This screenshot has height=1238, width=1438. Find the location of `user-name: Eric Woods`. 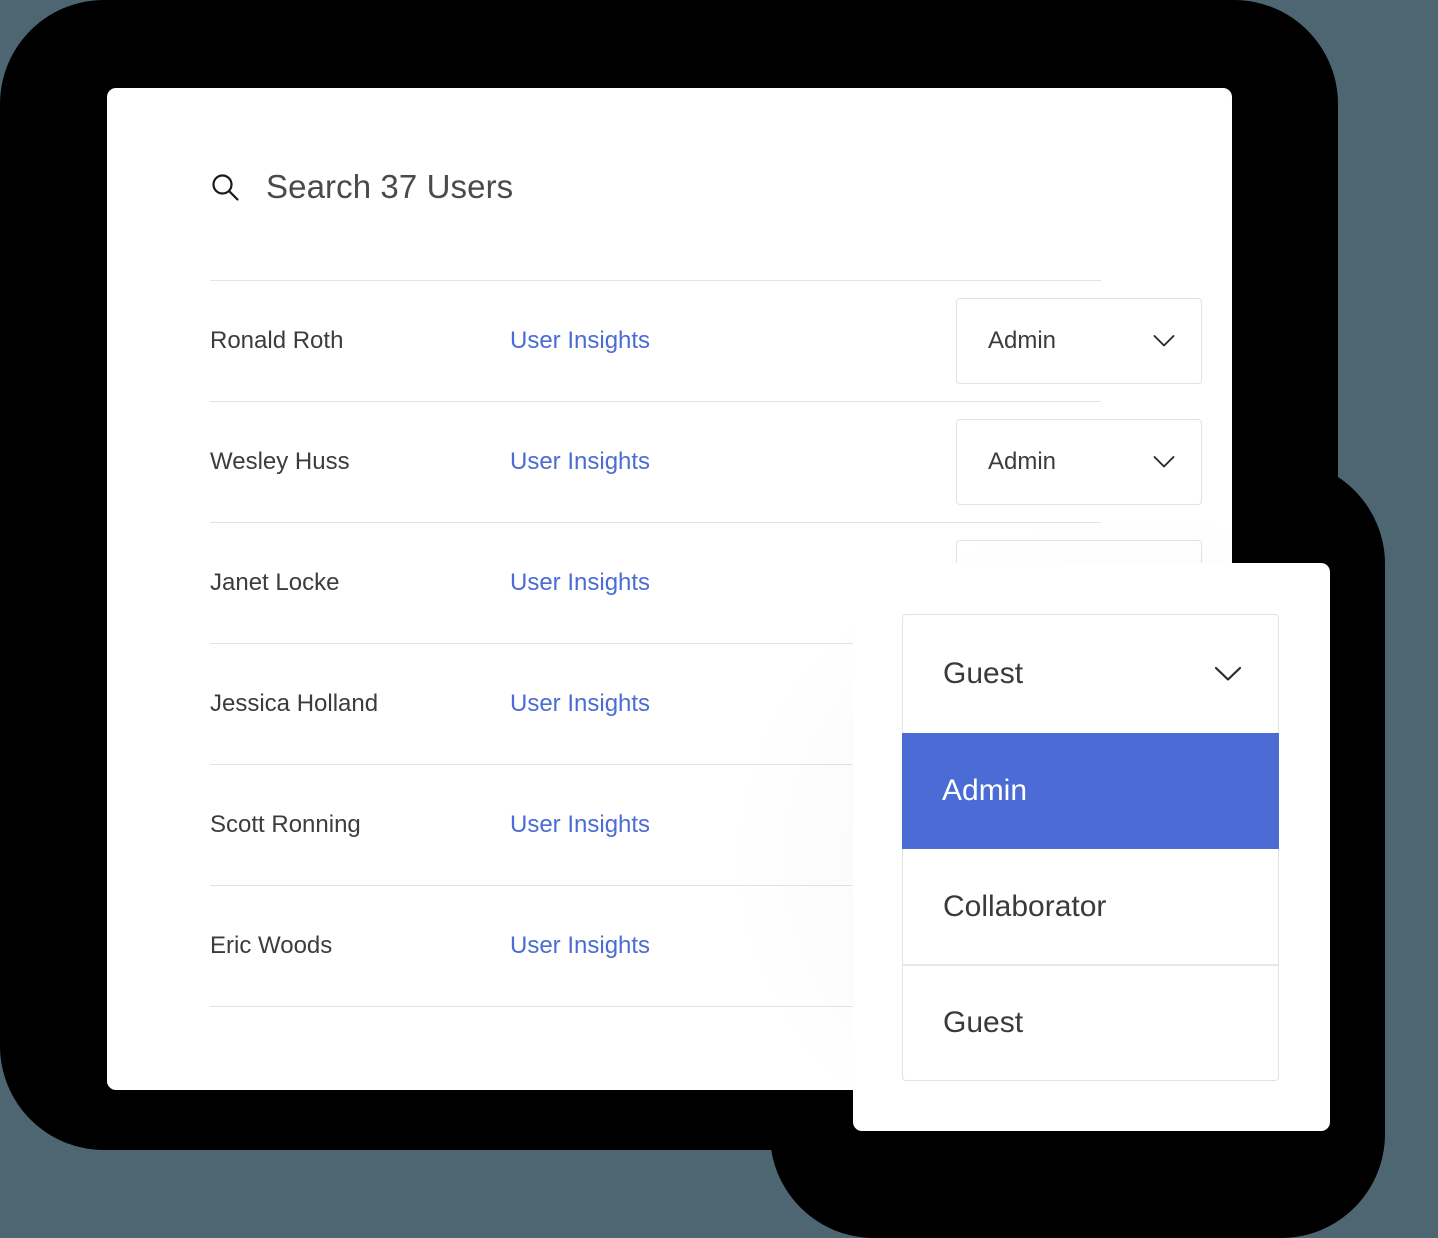

user-name: Eric Woods is located at coordinates (271, 945).